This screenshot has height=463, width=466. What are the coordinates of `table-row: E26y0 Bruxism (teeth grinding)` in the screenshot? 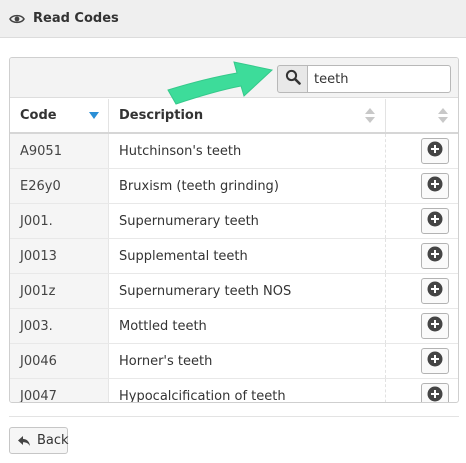 It's located at (234, 186).